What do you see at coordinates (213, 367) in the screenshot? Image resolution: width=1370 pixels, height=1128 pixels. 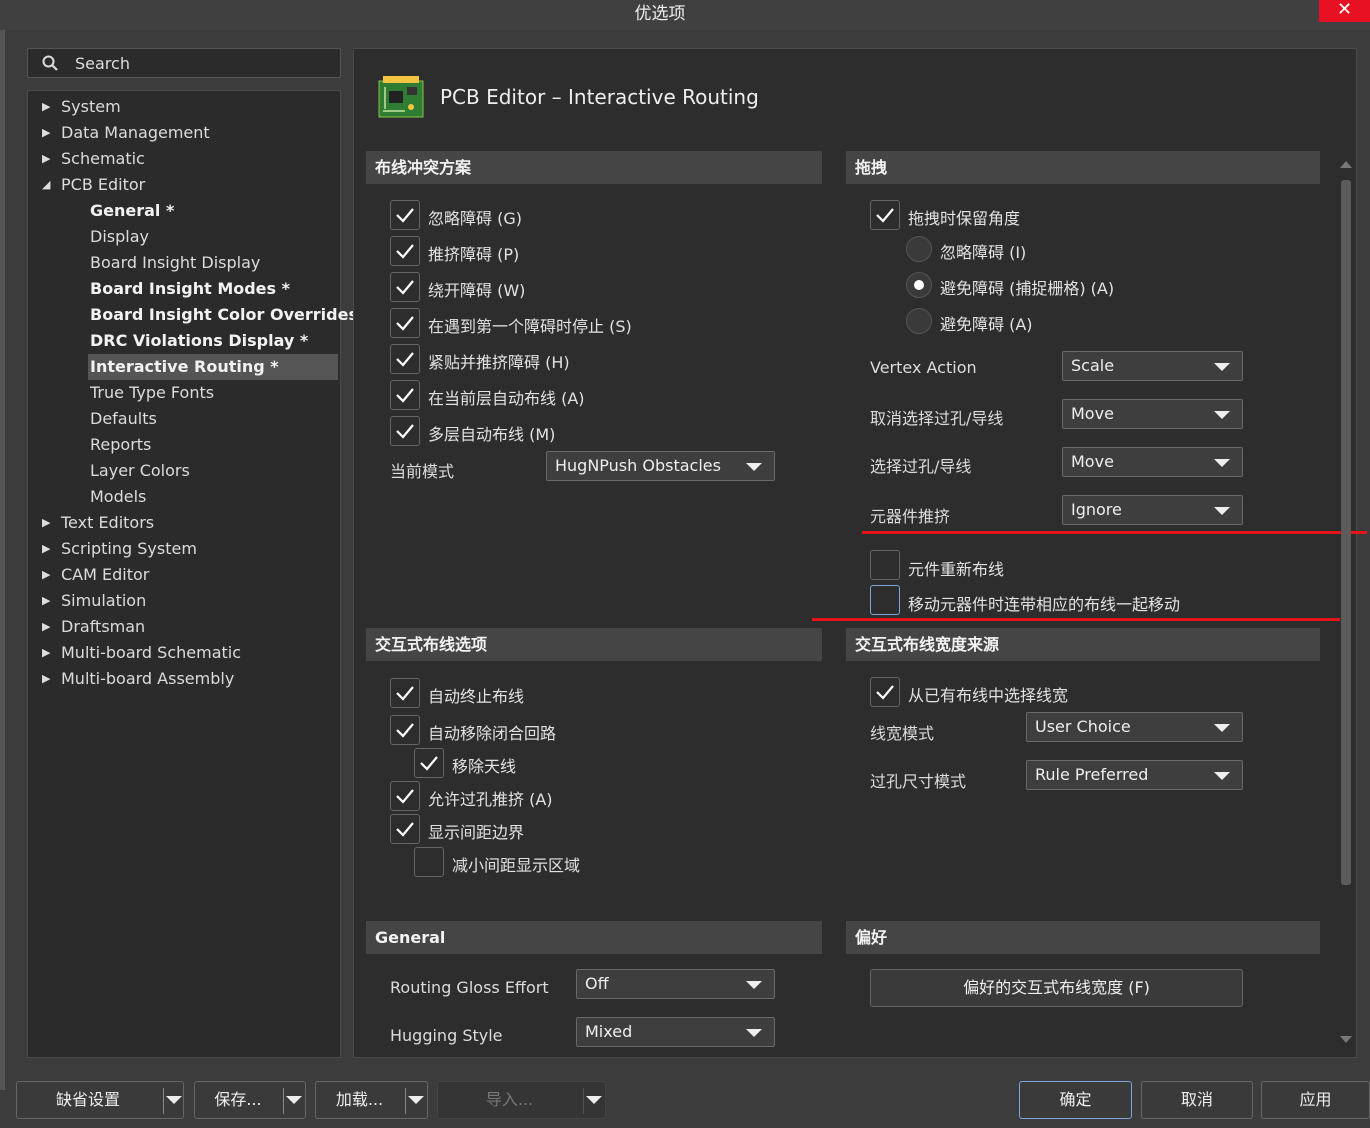 I see `tree-item: Interactive Routing *` at bounding box center [213, 367].